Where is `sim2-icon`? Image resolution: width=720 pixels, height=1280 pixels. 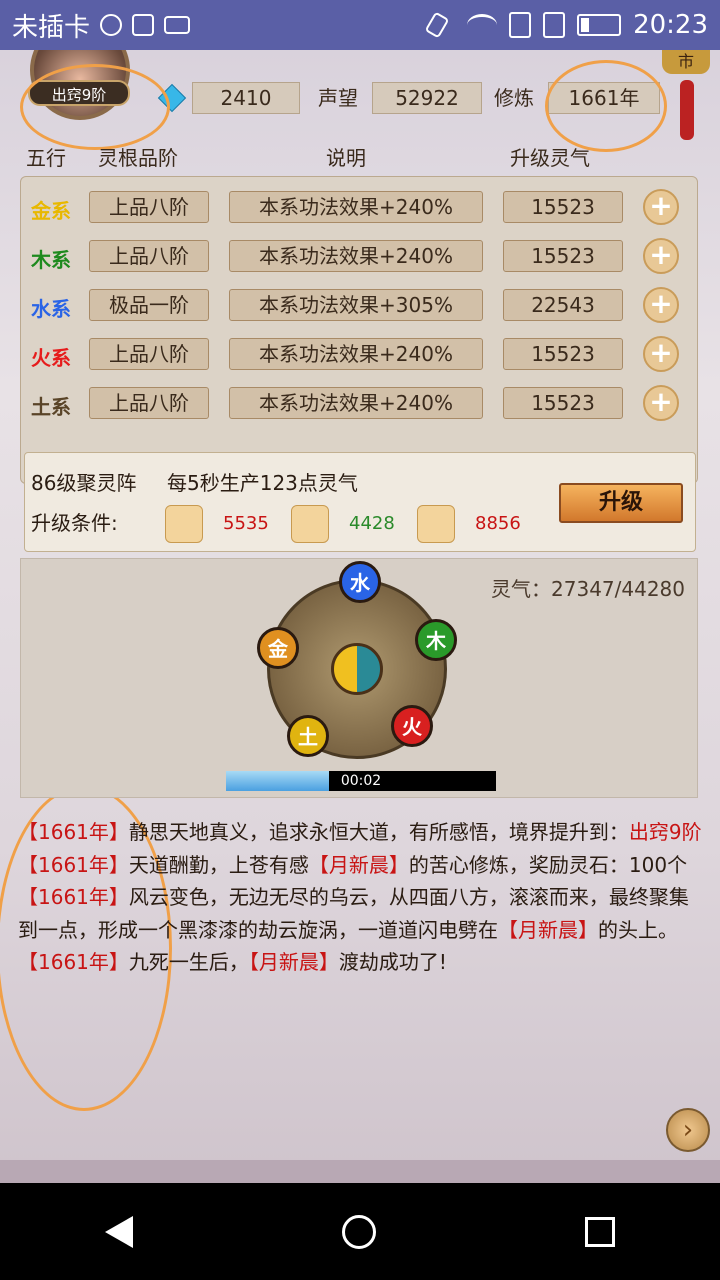 sim2-icon is located at coordinates (554, 25).